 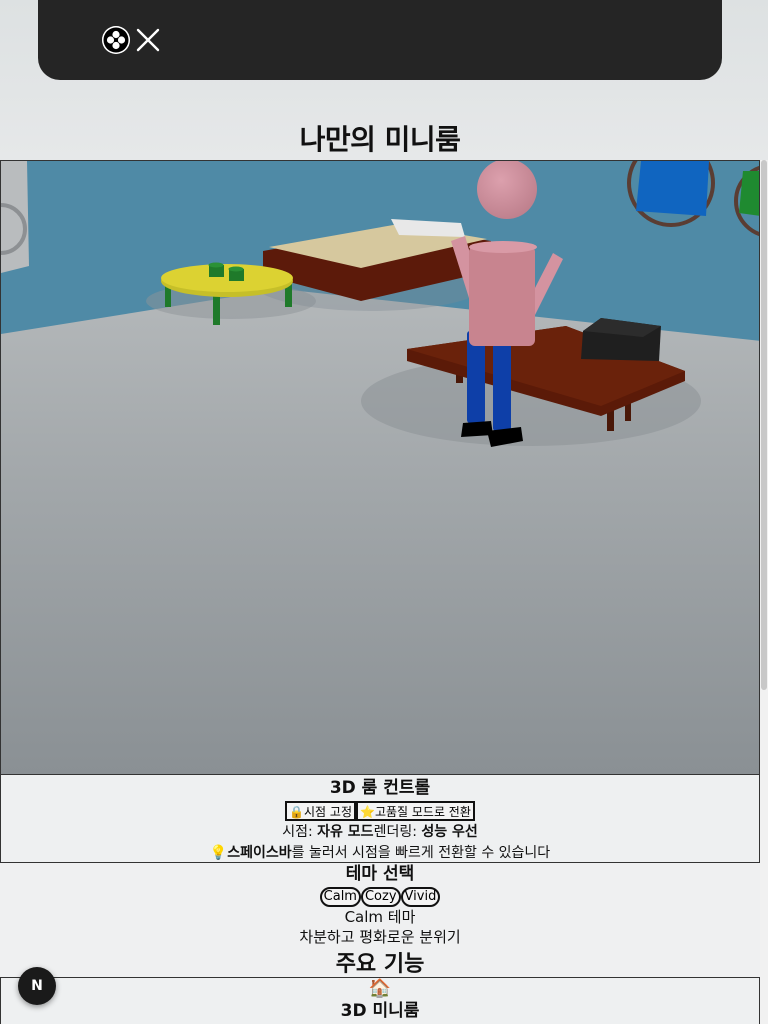 What do you see at coordinates (764, 425) in the screenshot?
I see `scrollbar-thumb` at bounding box center [764, 425].